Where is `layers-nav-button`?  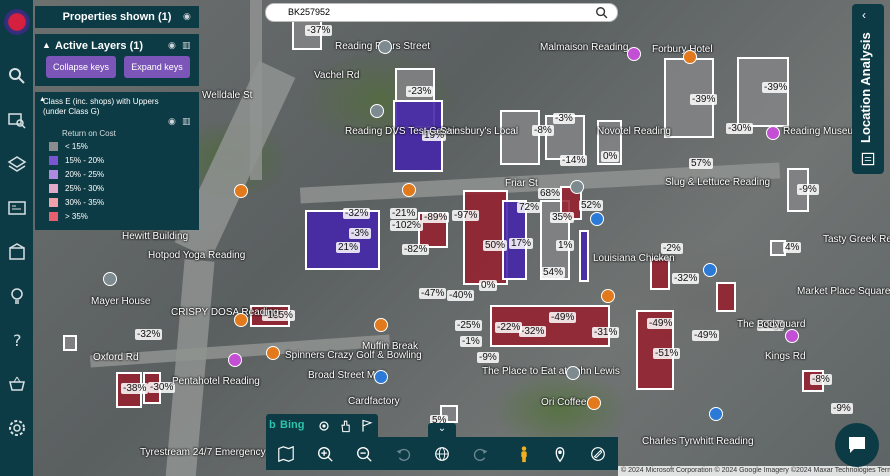
layers-nav-button is located at coordinates (16, 164).